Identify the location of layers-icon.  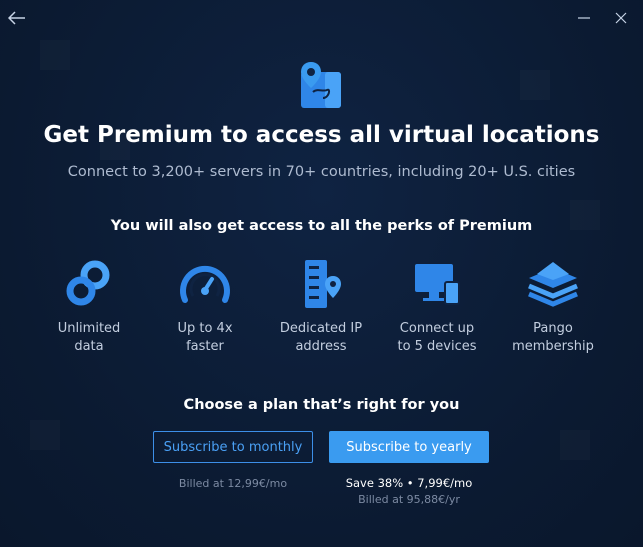
(553, 284).